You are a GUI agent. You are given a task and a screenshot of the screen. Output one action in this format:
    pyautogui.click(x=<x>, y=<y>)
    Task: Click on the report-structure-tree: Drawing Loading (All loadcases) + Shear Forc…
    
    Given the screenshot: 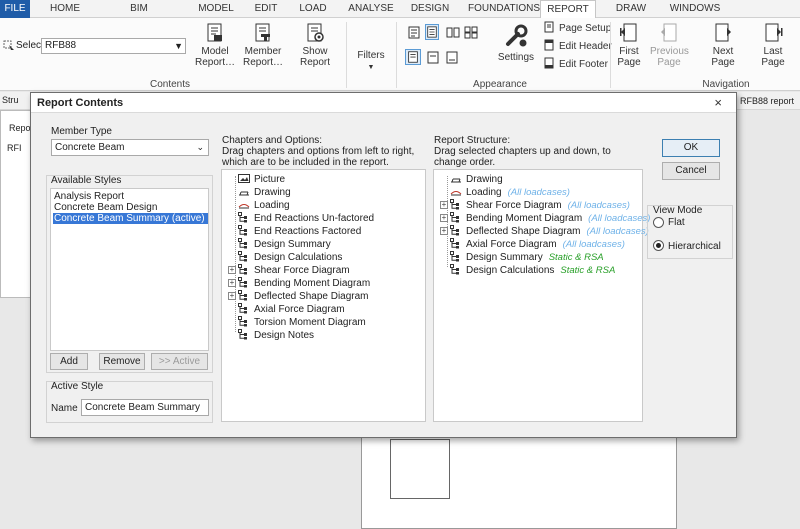 What is the action you would take?
    pyautogui.click(x=541, y=295)
    